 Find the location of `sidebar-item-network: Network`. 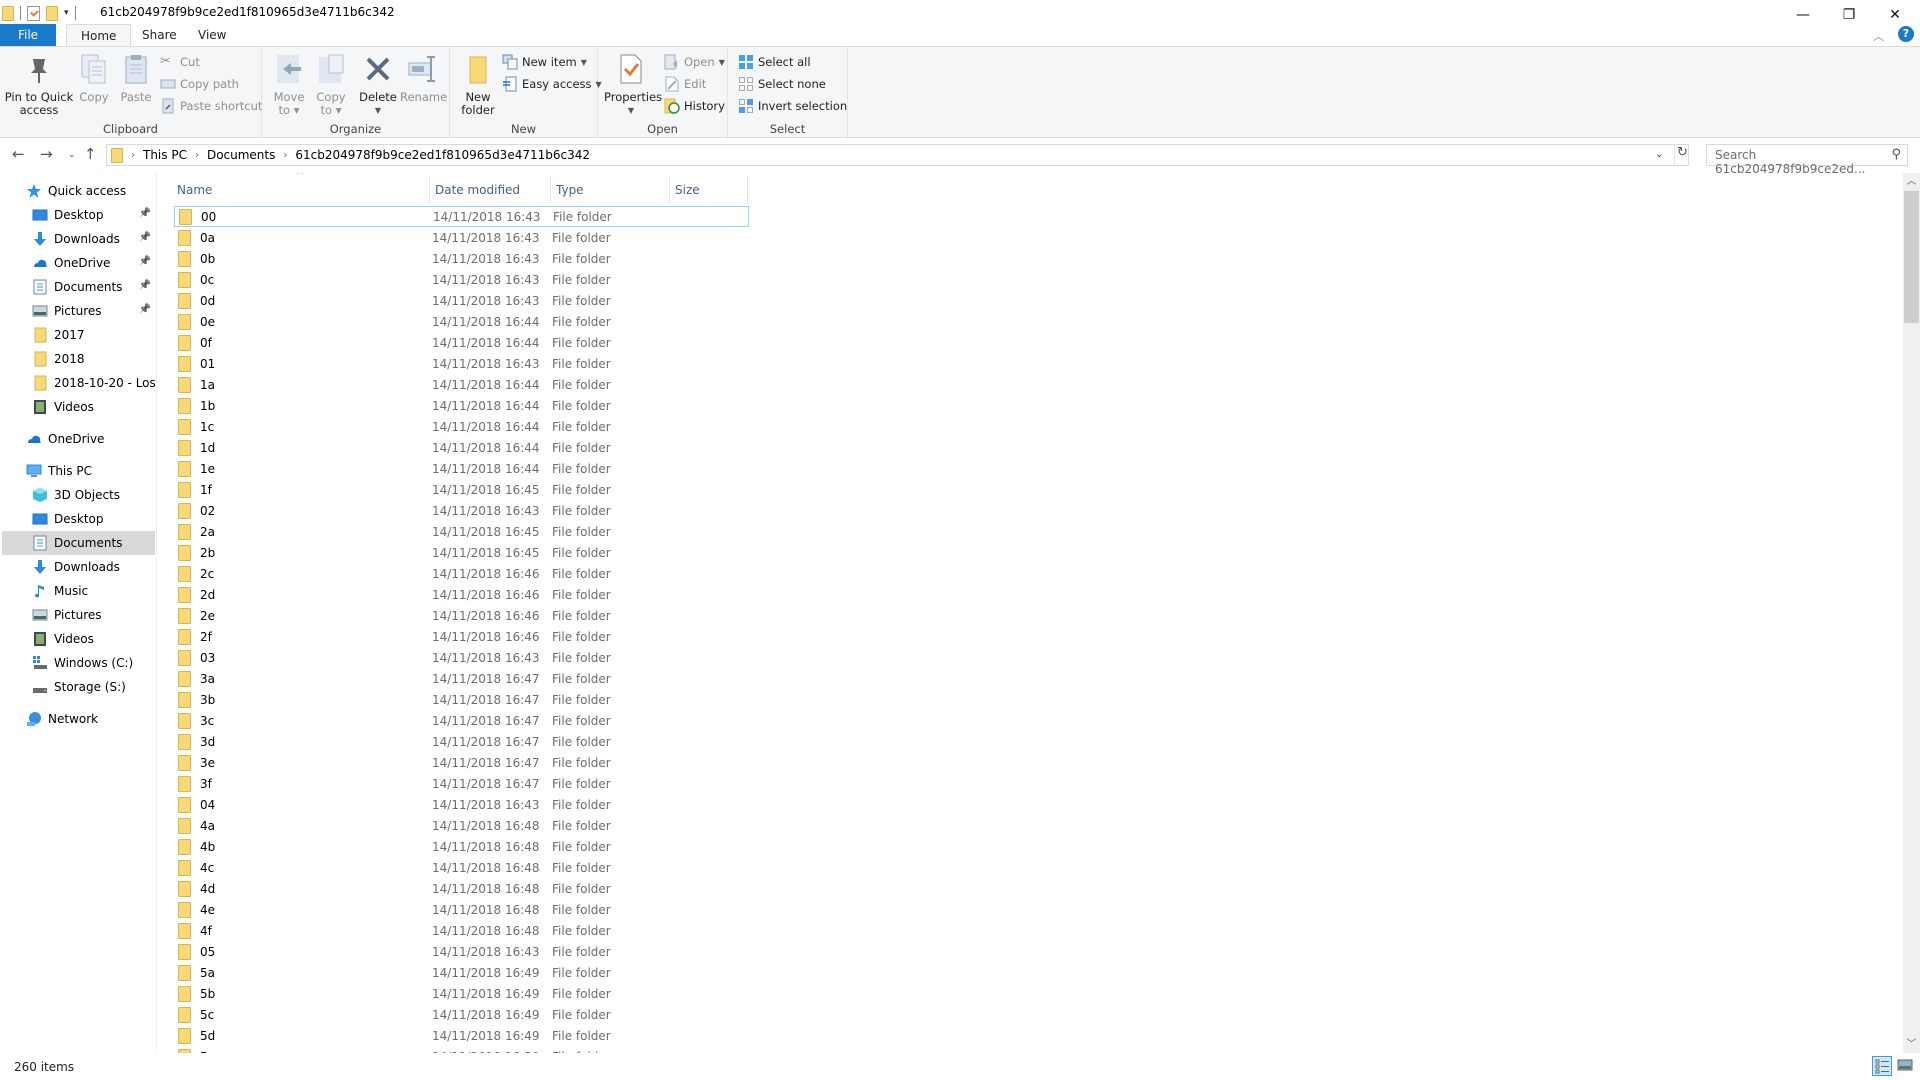

sidebar-item-network: Network is located at coordinates (78, 719).